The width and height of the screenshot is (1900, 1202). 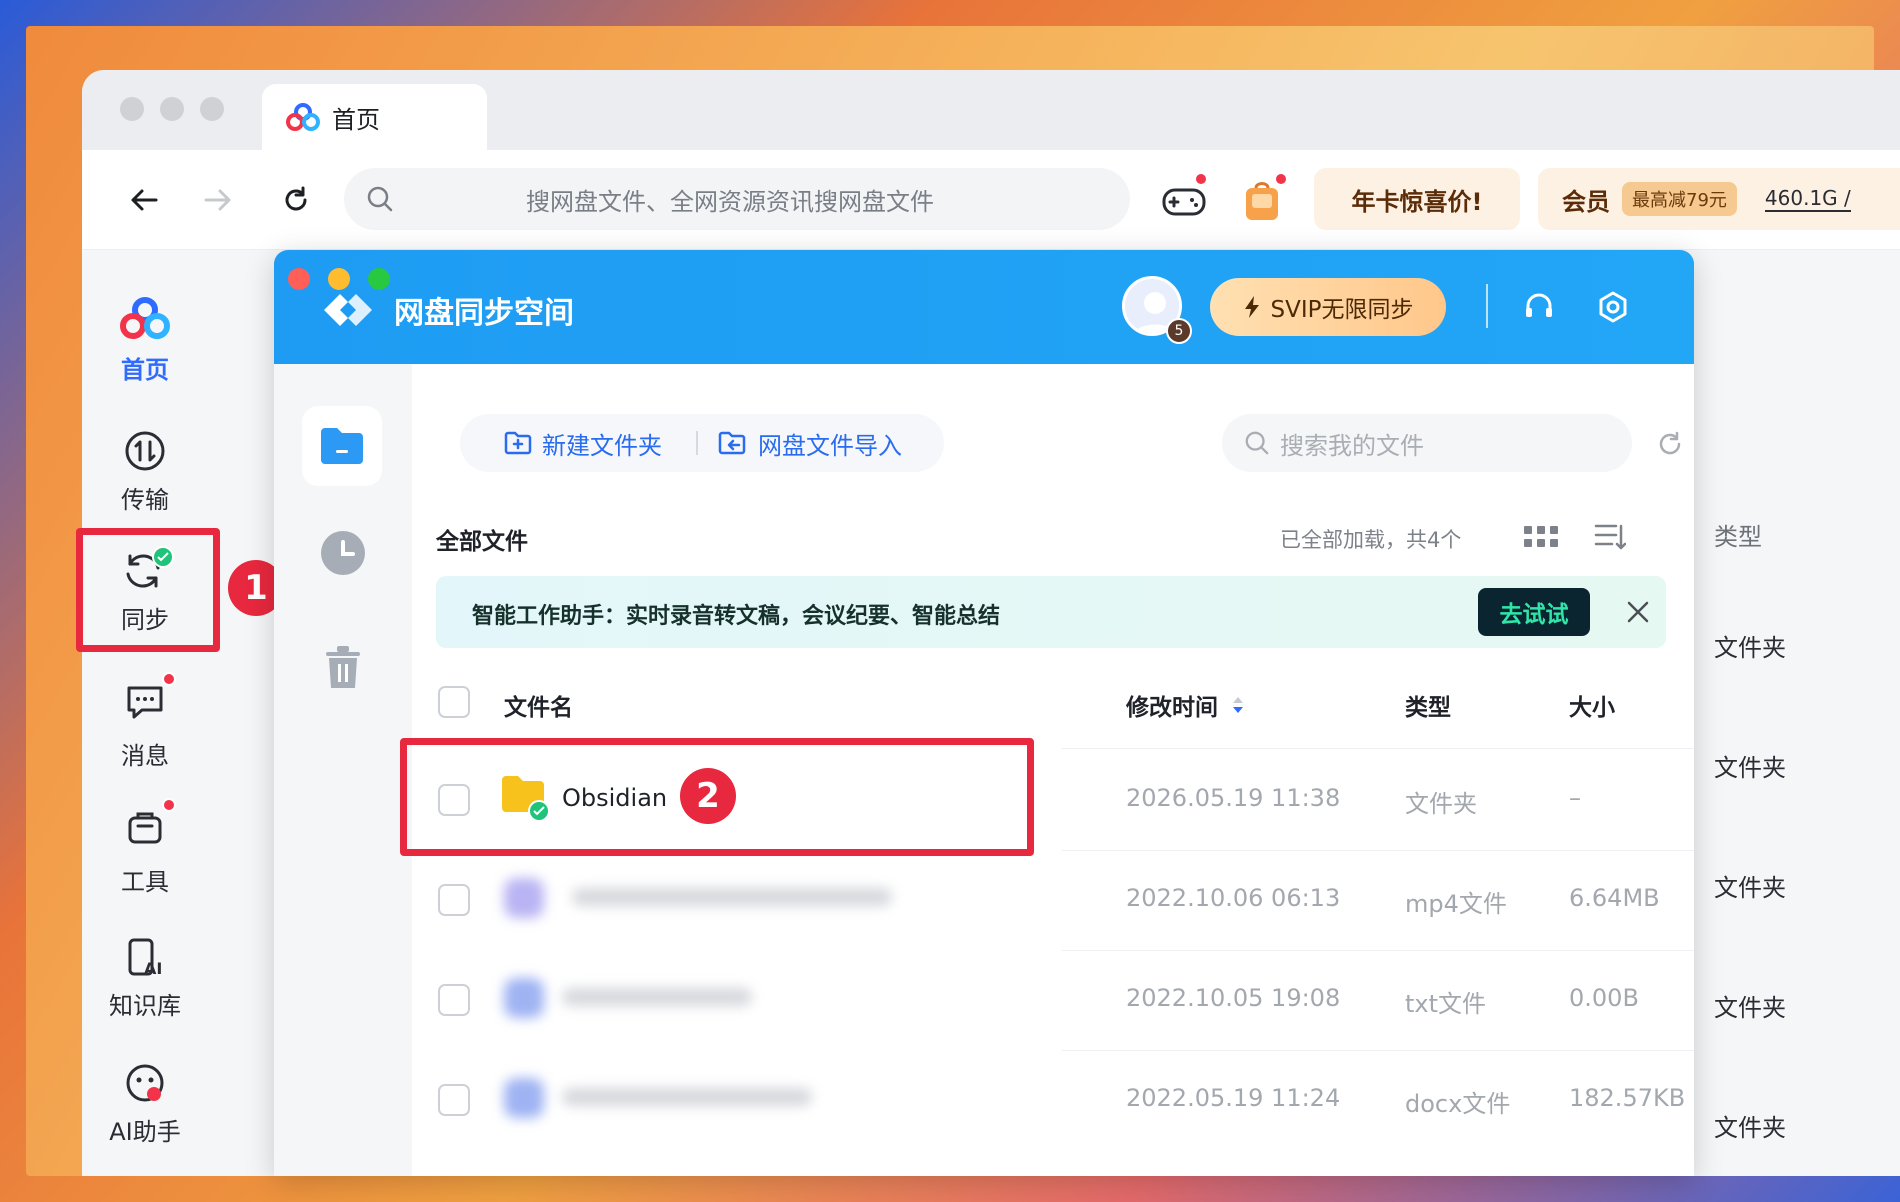 I want to click on search-icon, so click(x=1257, y=443).